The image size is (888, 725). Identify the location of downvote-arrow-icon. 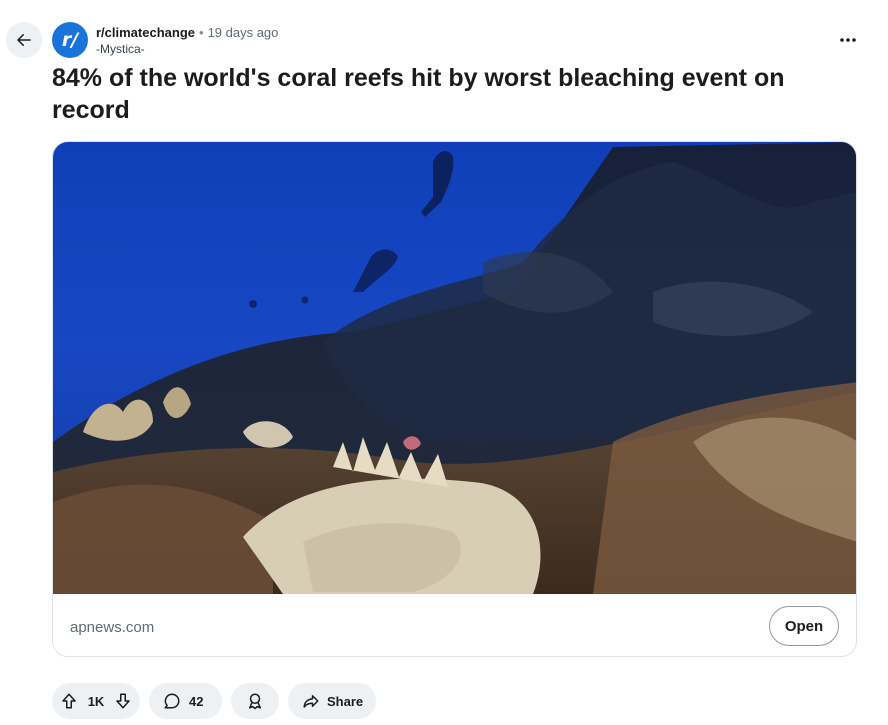
(123, 701).